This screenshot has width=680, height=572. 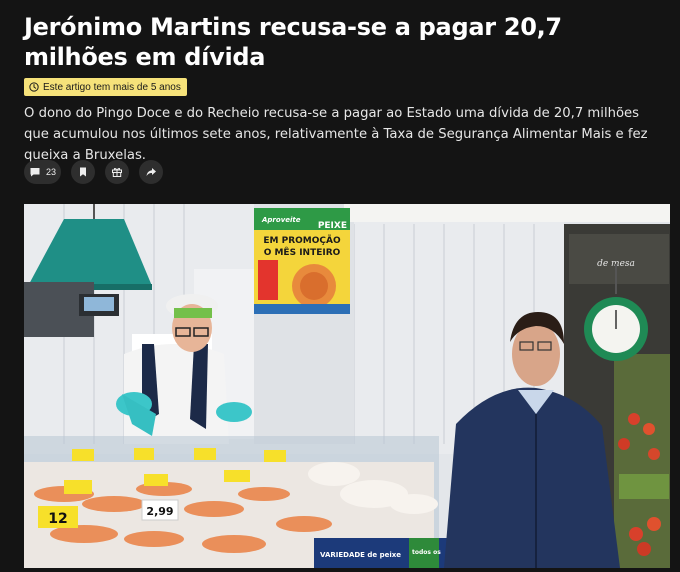 I want to click on clock-icon, so click(x=34, y=87).